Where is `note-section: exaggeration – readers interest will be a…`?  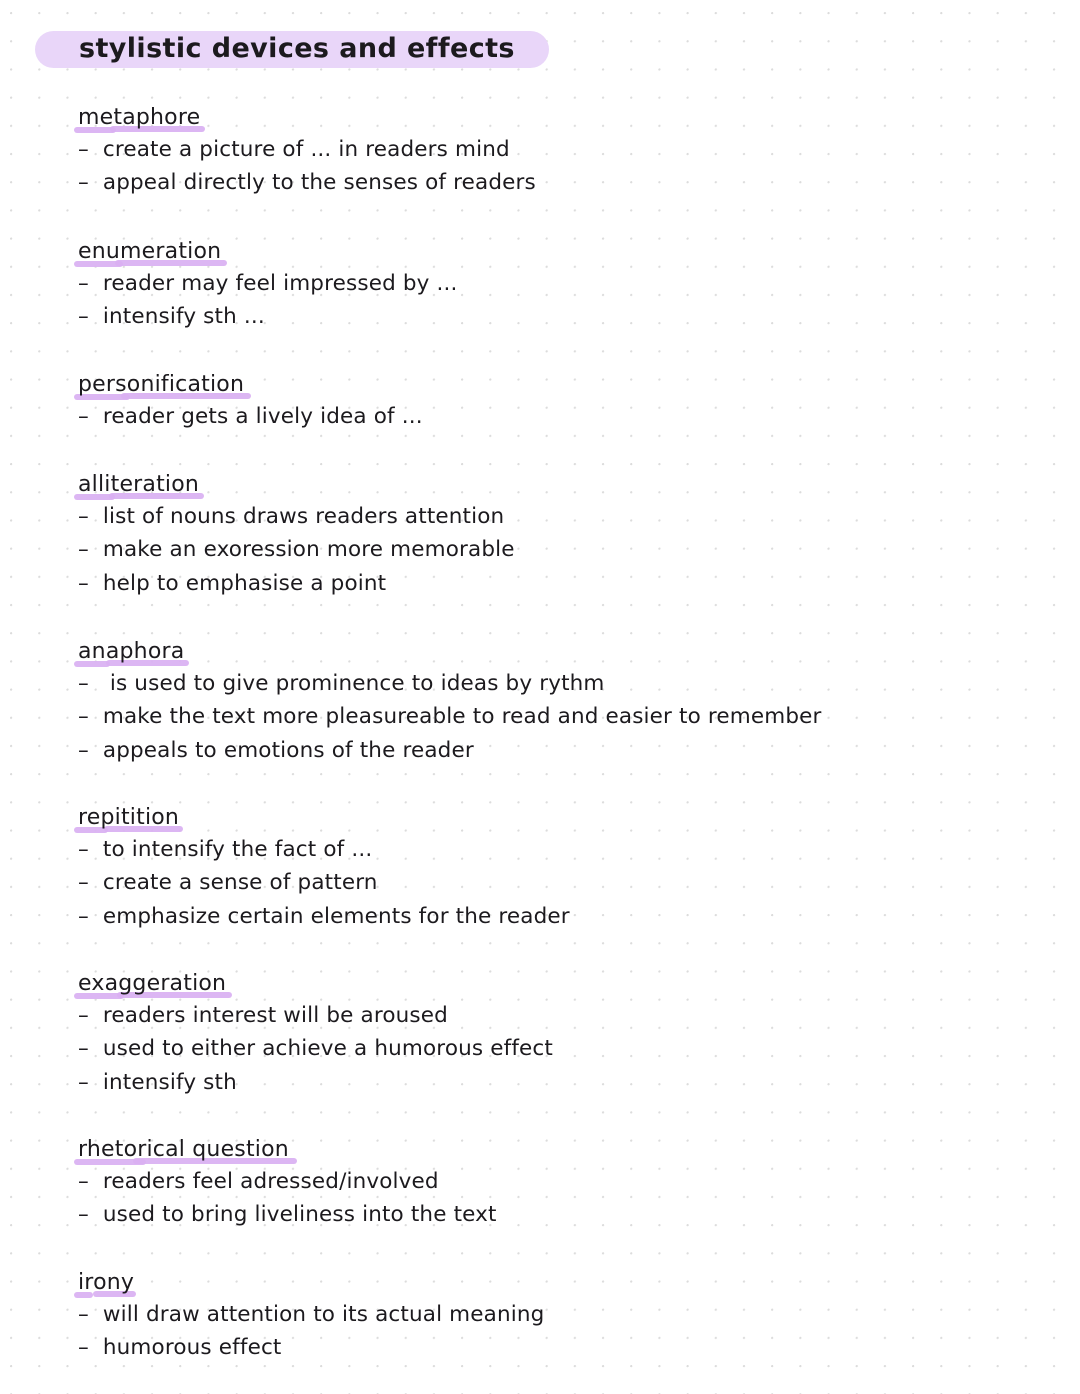 note-section: exaggeration – readers interest will be a… is located at coordinates (313, 1035).